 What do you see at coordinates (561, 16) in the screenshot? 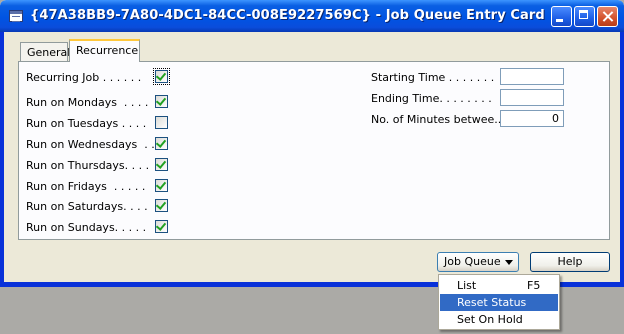
I see `minimize-button` at bounding box center [561, 16].